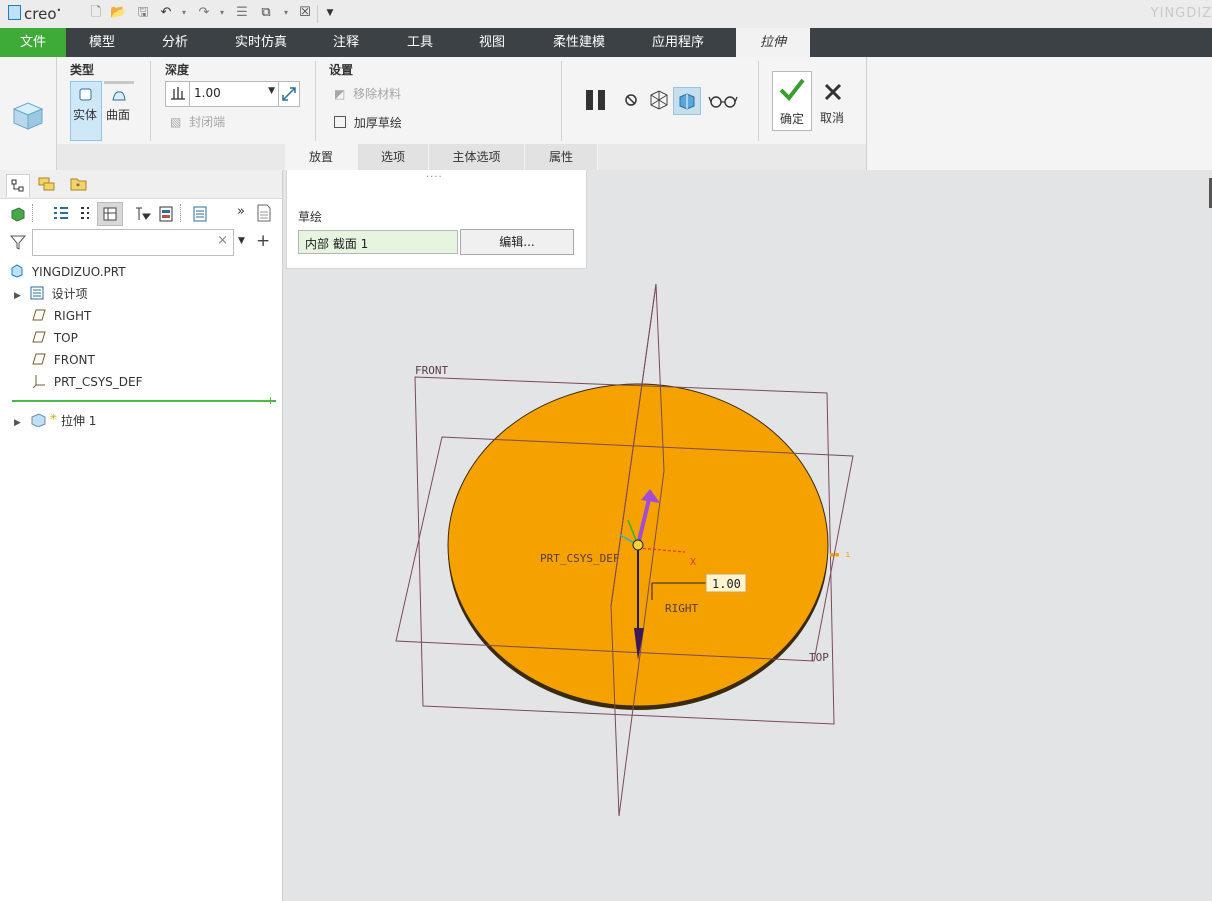  What do you see at coordinates (596, 100) in the screenshot?
I see `pause-icon` at bounding box center [596, 100].